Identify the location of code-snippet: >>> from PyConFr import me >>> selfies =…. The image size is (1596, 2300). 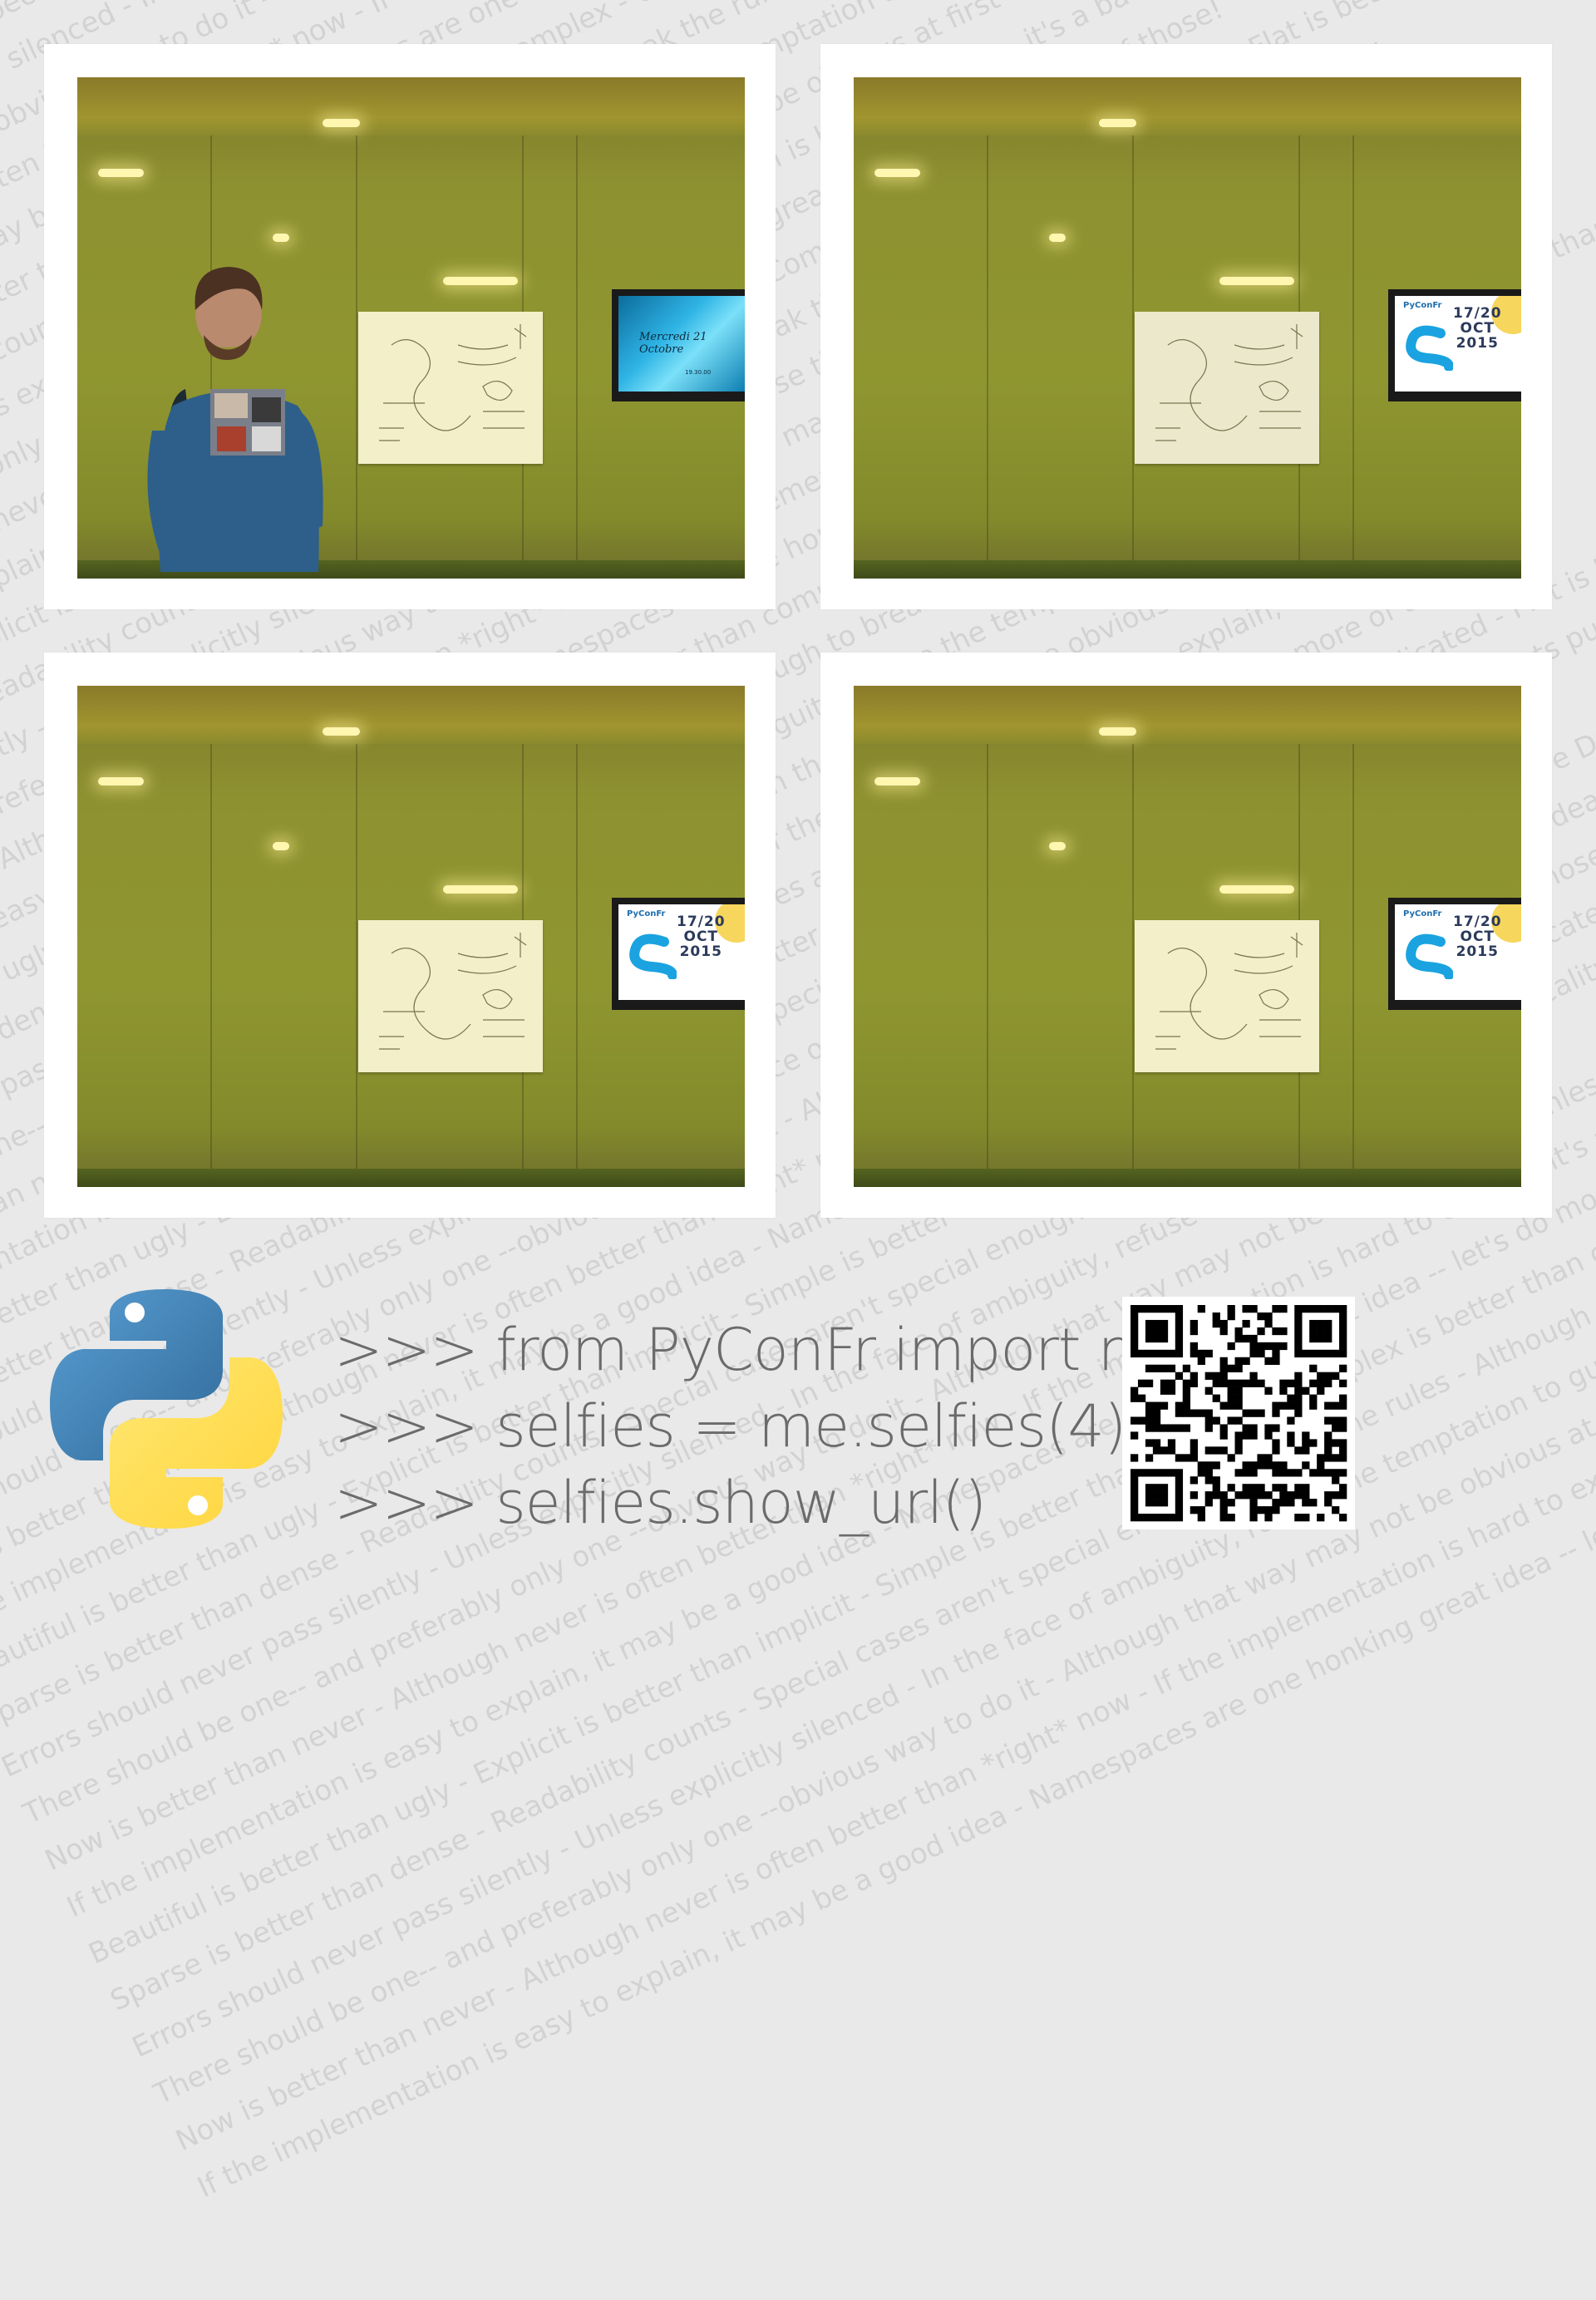
(762, 1427).